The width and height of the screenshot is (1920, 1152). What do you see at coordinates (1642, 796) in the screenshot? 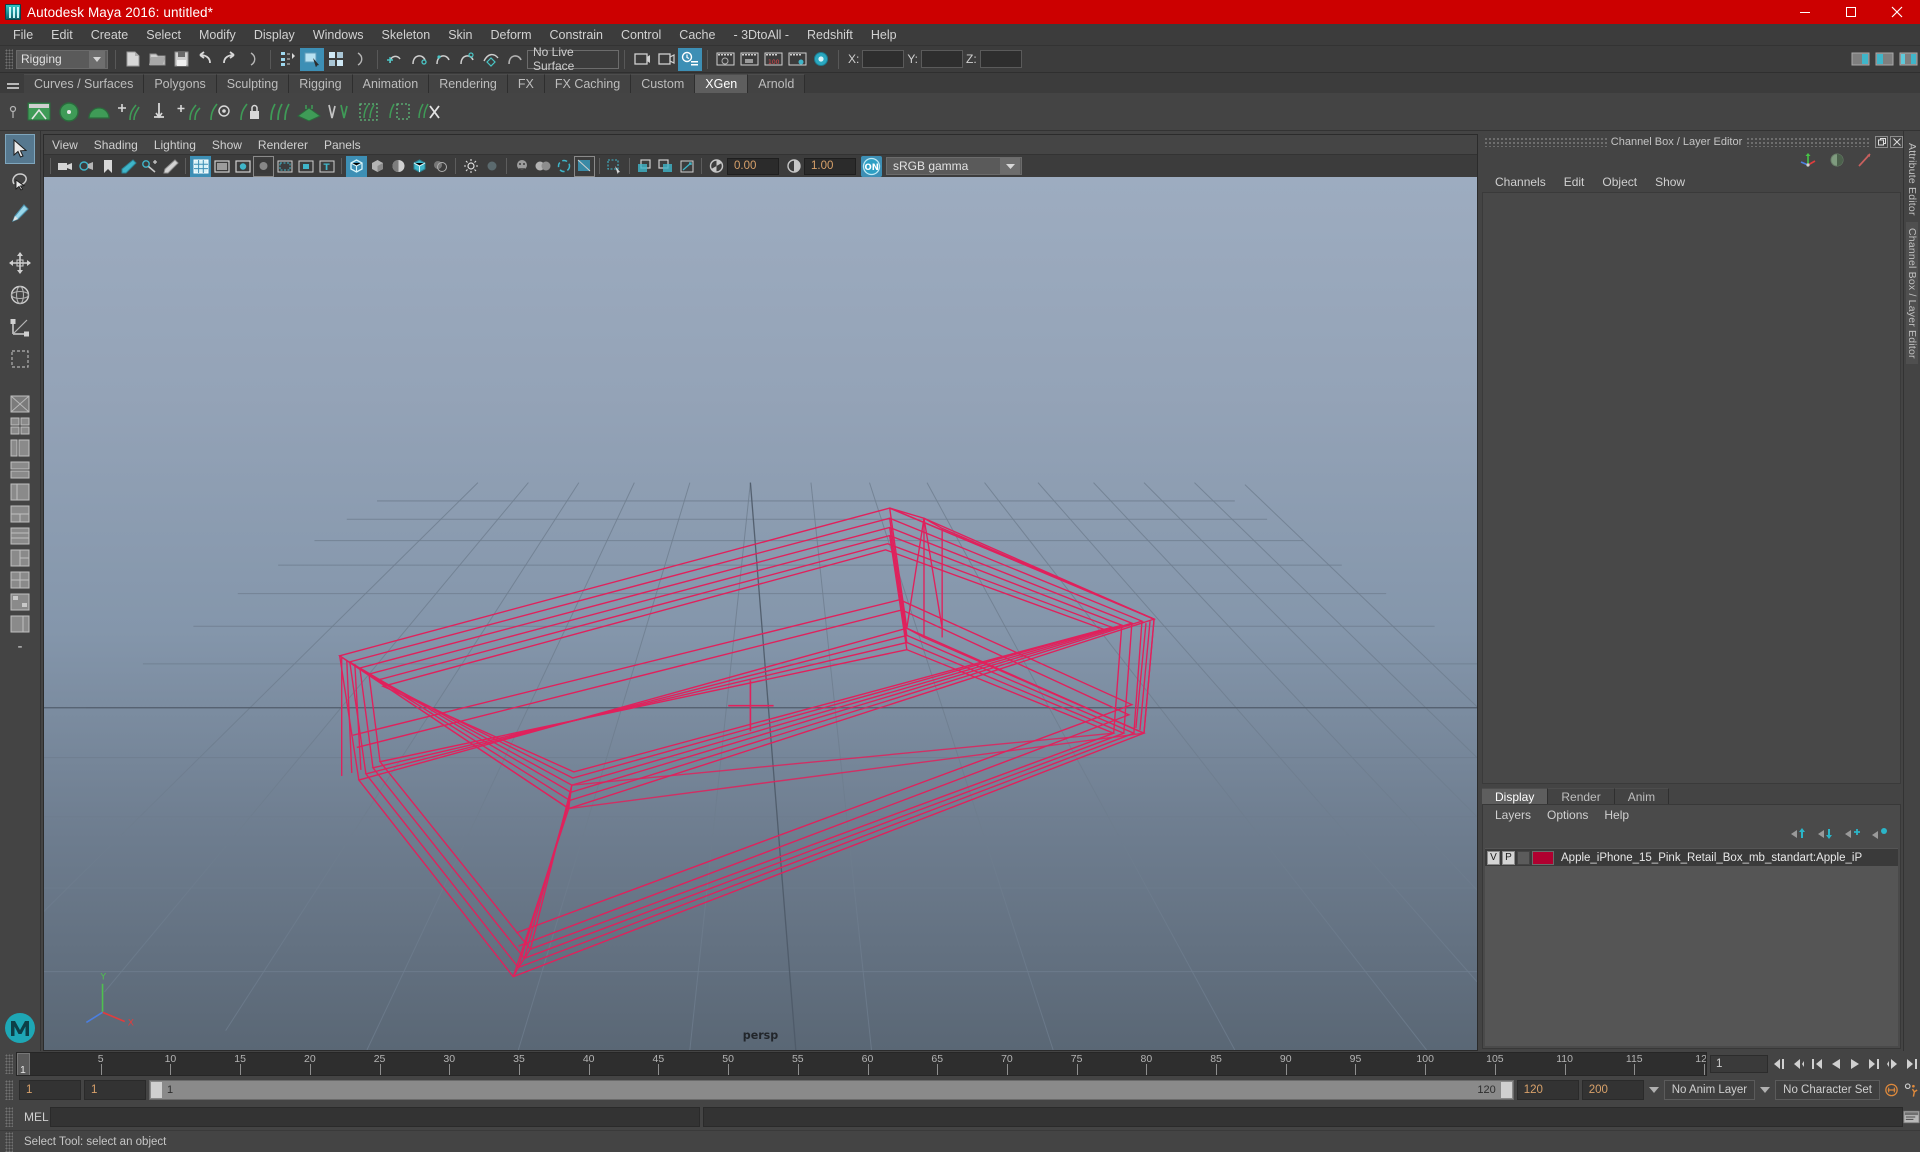
I see `layer-tab-anim: Anim` at bounding box center [1642, 796].